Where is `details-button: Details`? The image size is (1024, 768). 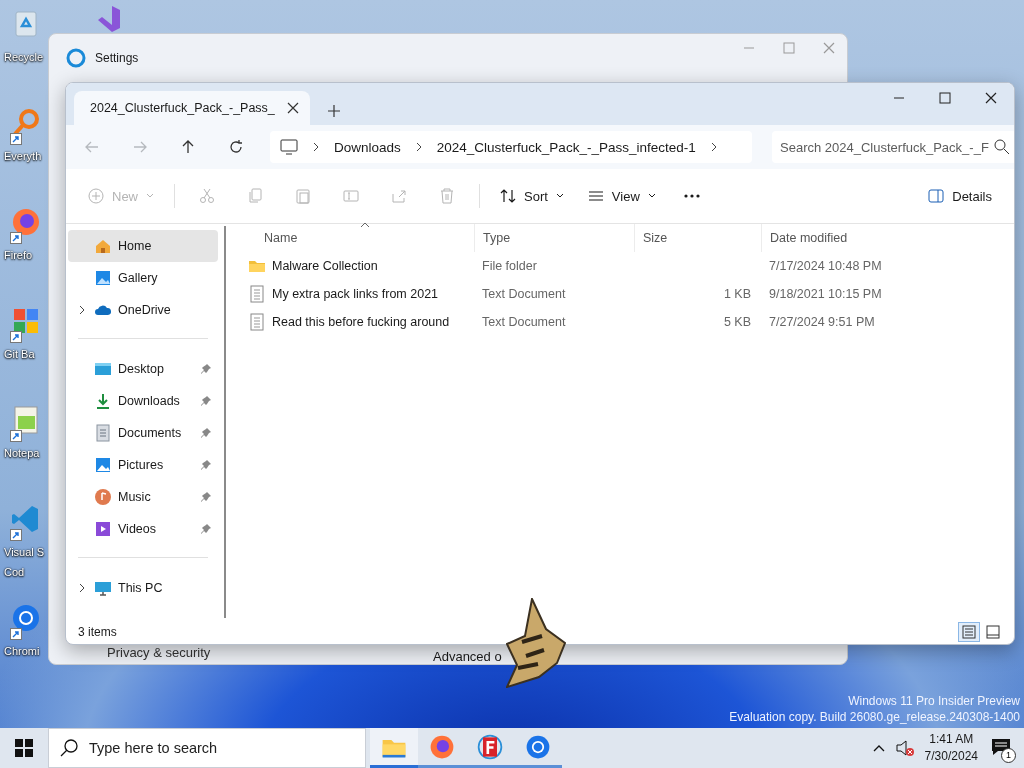
details-button: Details is located at coordinates (960, 196).